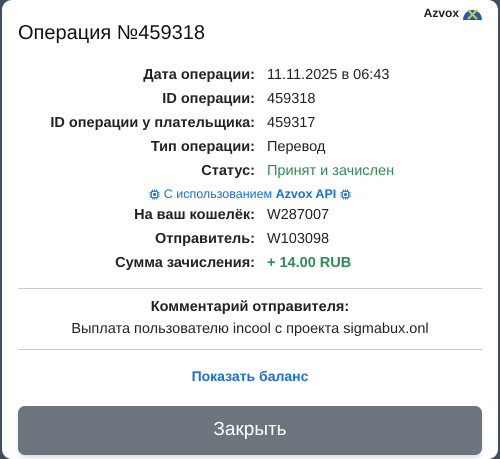 The image size is (500, 459). Describe the element at coordinates (250, 194) in the screenshot. I see `api-note: С использованием Azvox API` at that location.